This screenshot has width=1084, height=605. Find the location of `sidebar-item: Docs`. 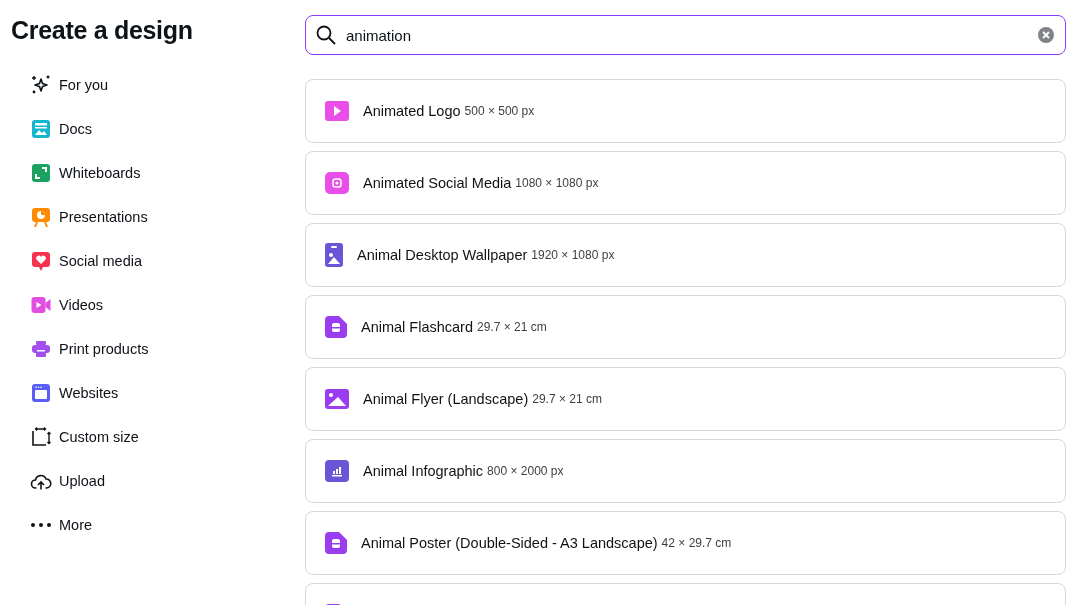

sidebar-item: Docs is located at coordinates (52, 129).